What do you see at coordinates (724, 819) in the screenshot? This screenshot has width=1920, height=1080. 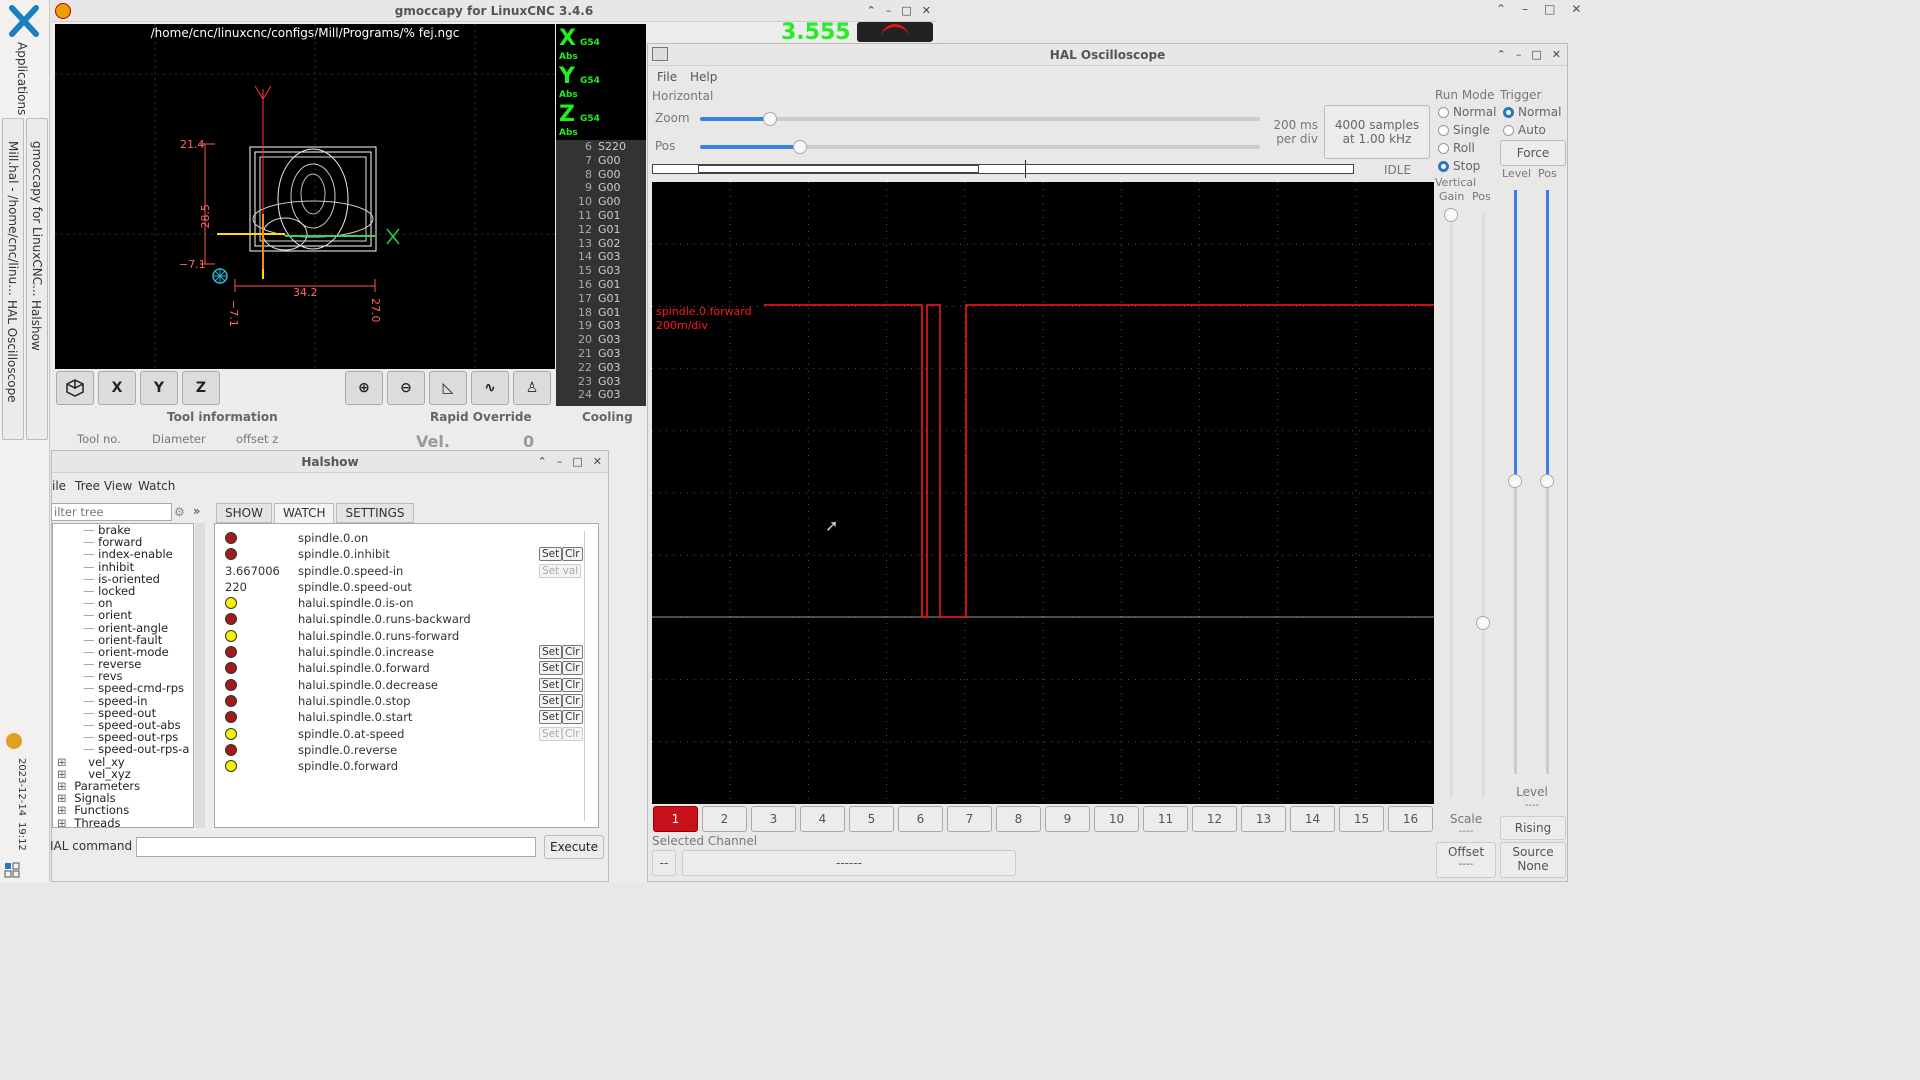 I see `channel-button-2: 2` at bounding box center [724, 819].